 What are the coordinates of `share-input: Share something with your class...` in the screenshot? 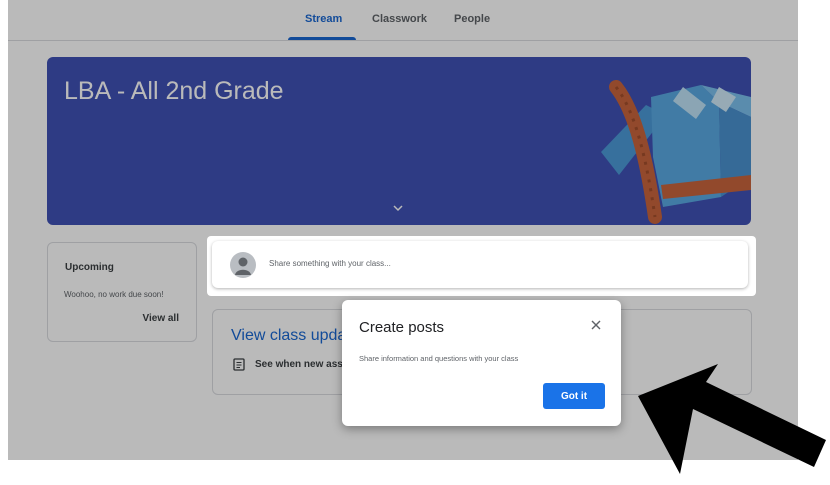 It's located at (330, 263).